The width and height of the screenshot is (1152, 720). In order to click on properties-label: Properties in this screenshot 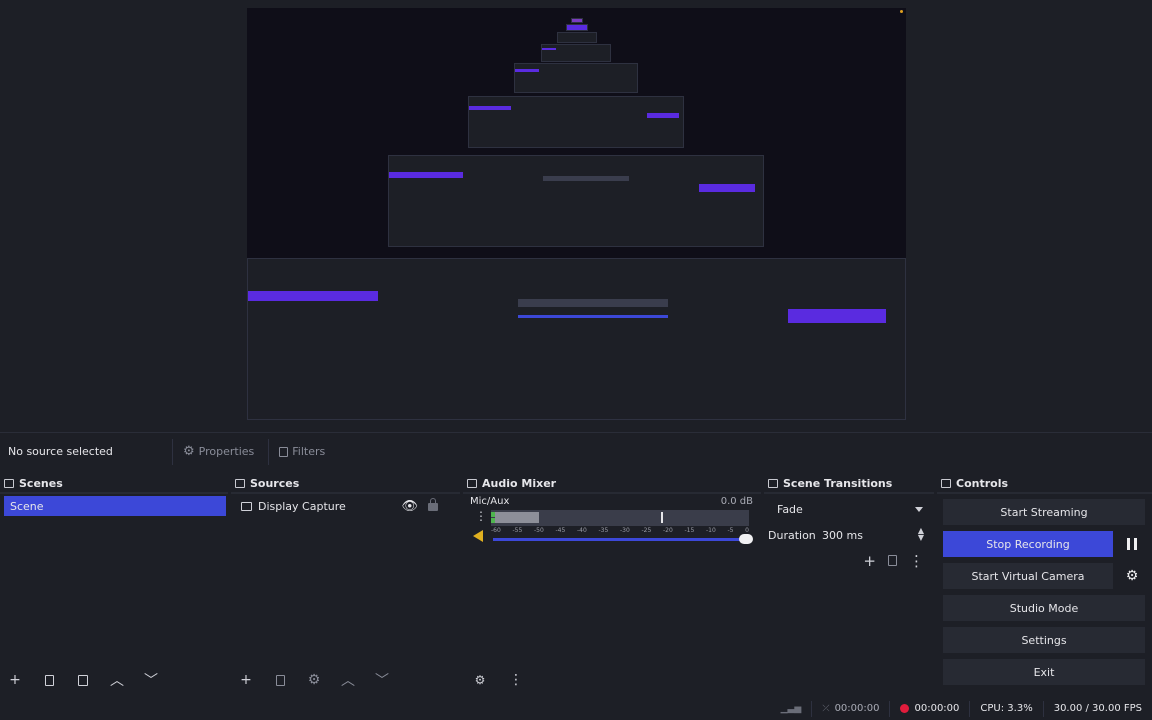, I will do `click(226, 451)`.